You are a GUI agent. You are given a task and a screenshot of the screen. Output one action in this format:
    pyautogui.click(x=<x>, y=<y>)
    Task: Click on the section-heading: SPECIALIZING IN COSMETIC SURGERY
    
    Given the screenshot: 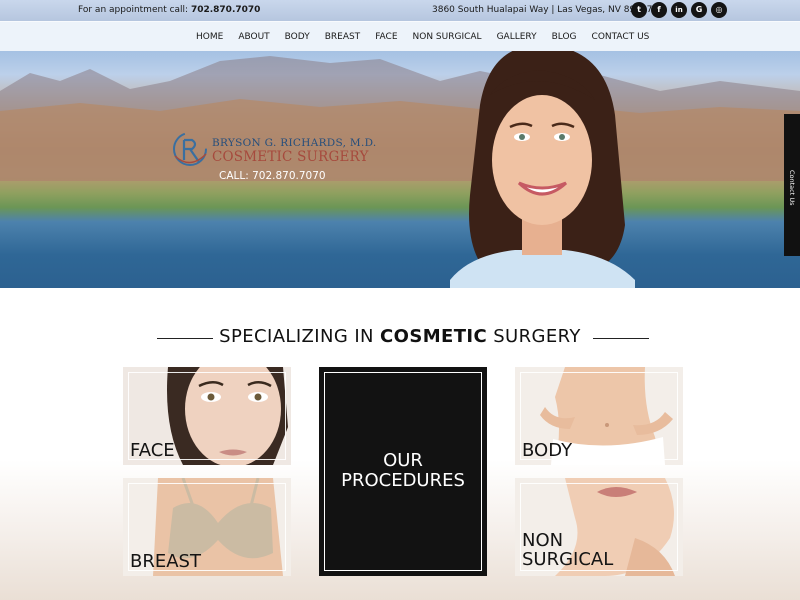 What is the action you would take?
    pyautogui.click(x=400, y=336)
    